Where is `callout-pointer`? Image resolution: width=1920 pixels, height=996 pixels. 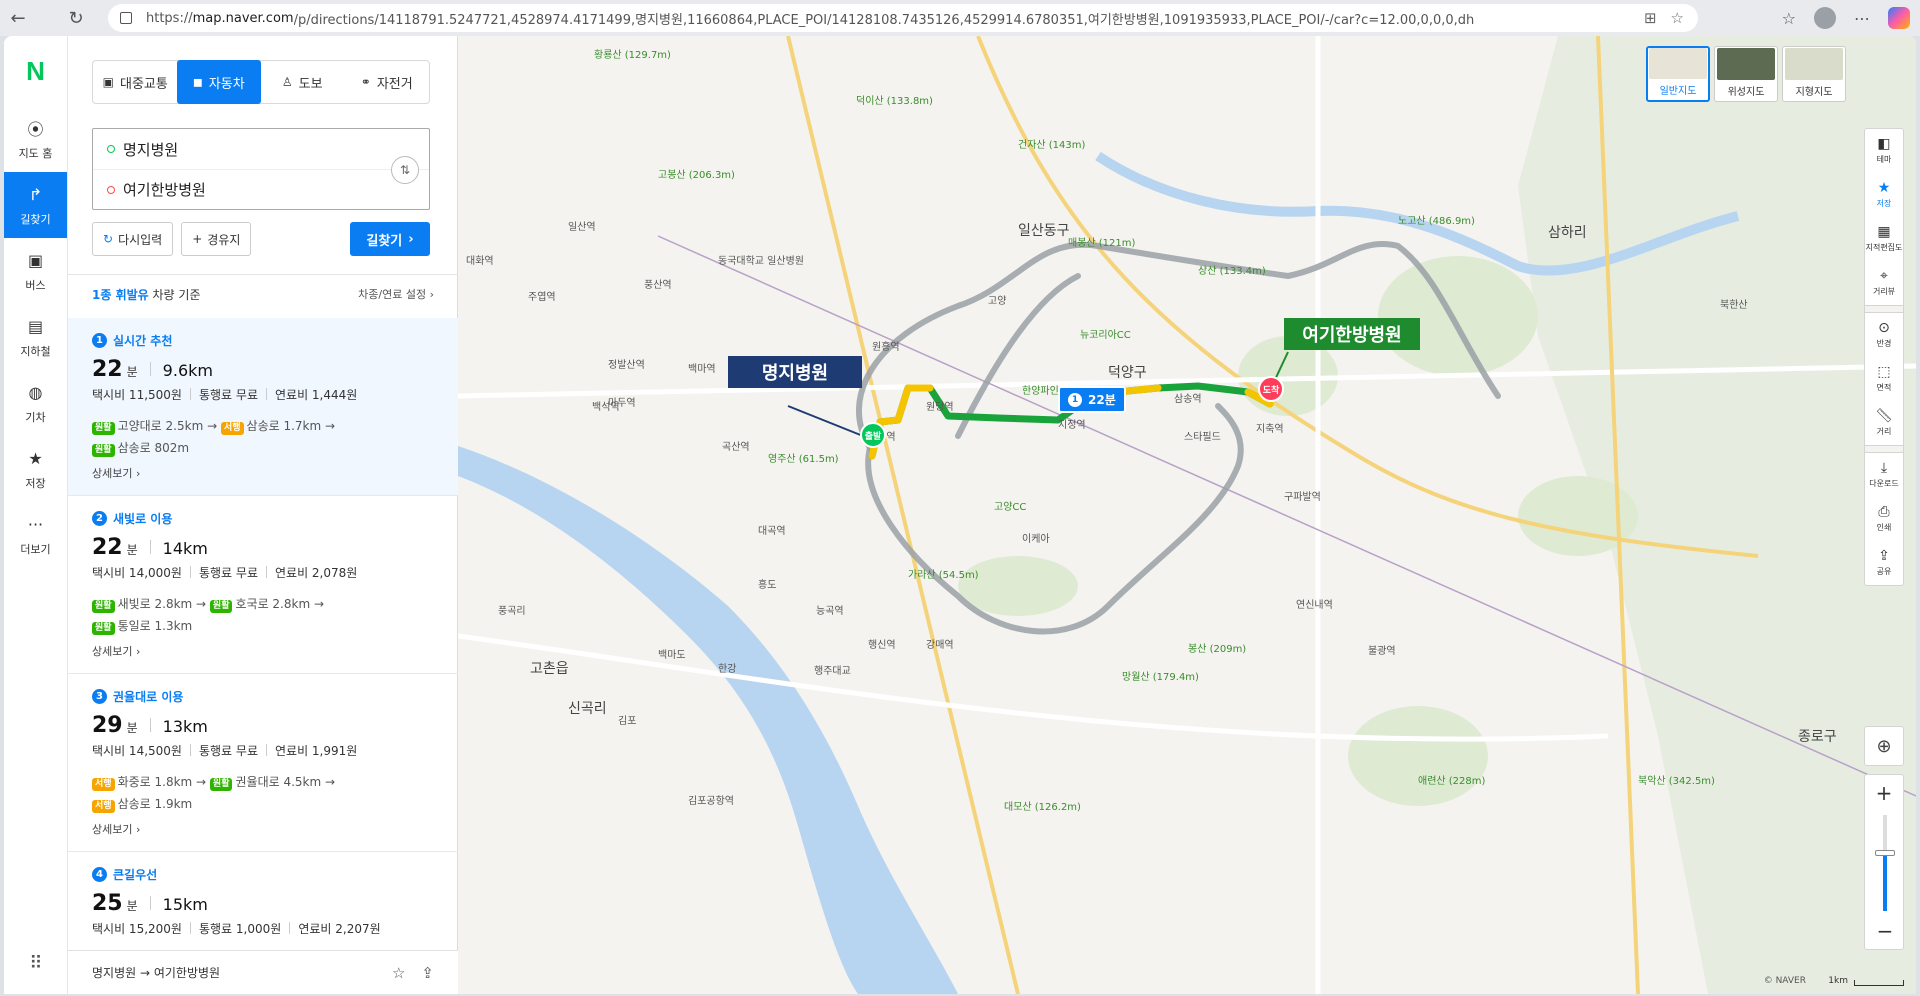
callout-pointer is located at coordinates (825, 421).